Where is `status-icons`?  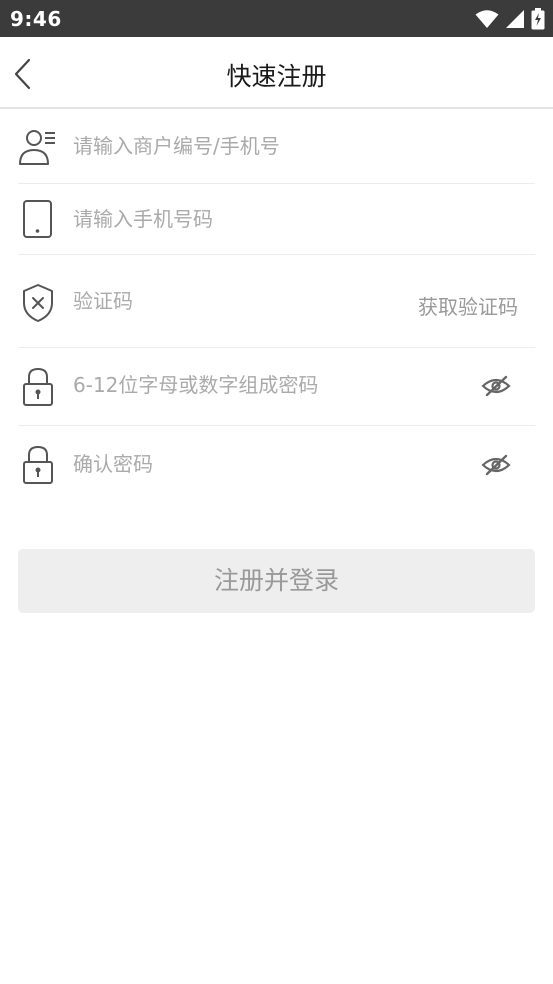
status-icons is located at coordinates (510, 19).